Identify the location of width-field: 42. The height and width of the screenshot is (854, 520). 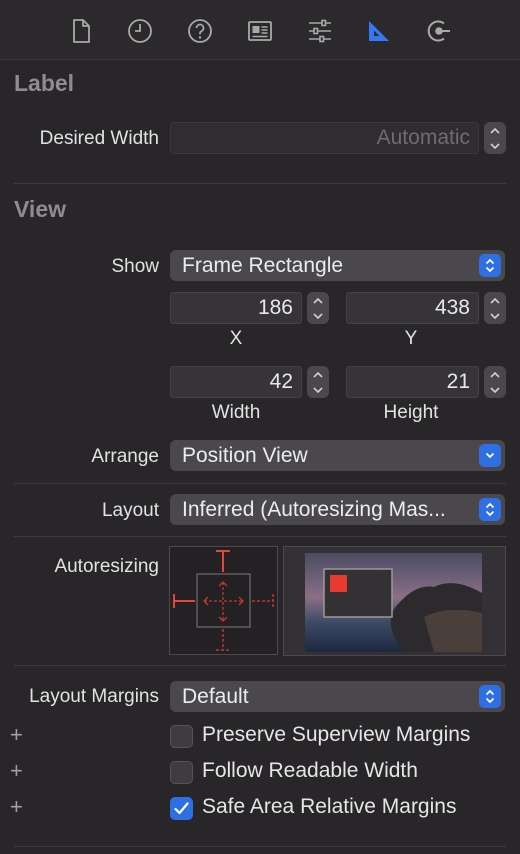
(236, 382).